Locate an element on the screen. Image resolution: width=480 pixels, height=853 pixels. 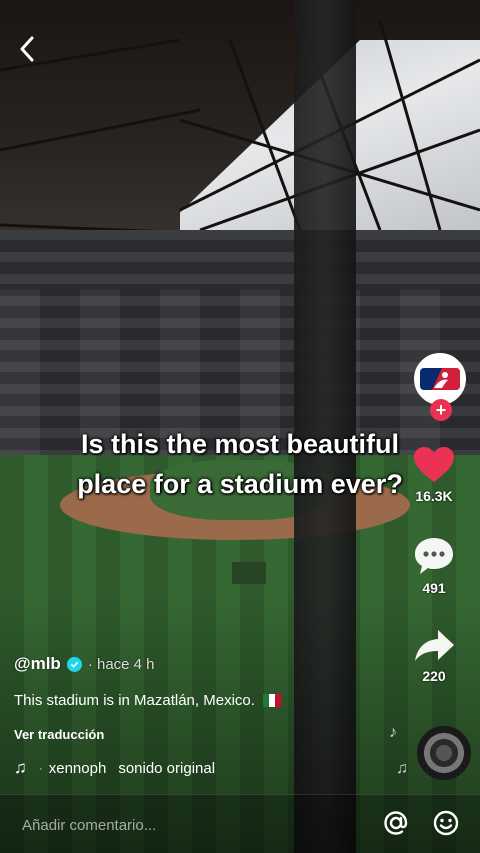
share-button: 220 is located at coordinates (434, 656).